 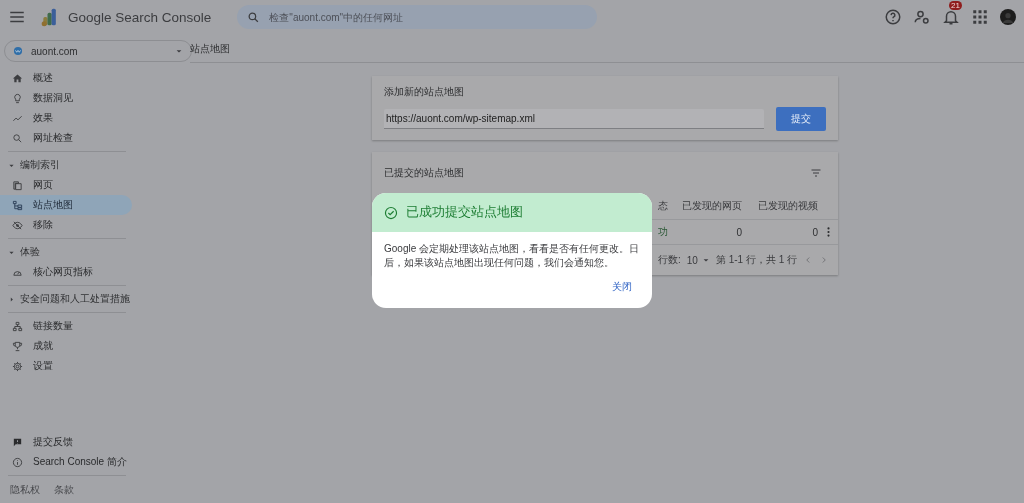 What do you see at coordinates (893, 17) in the screenshot?
I see `help-icon` at bounding box center [893, 17].